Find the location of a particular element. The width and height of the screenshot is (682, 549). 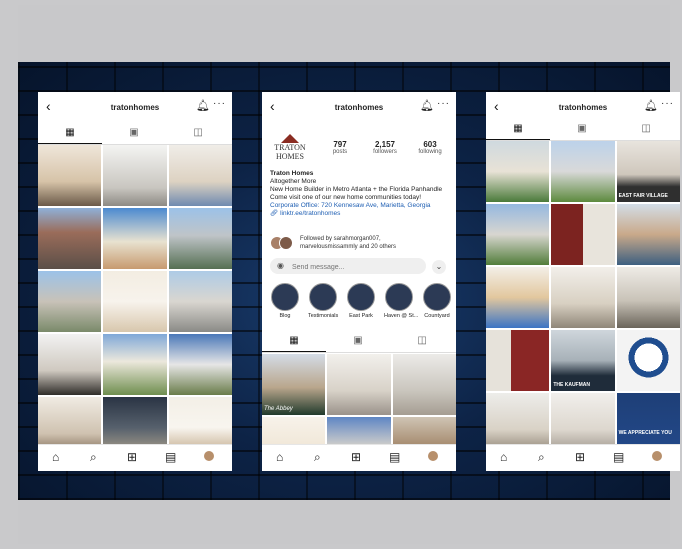

following-label: following is located at coordinates (430, 152).